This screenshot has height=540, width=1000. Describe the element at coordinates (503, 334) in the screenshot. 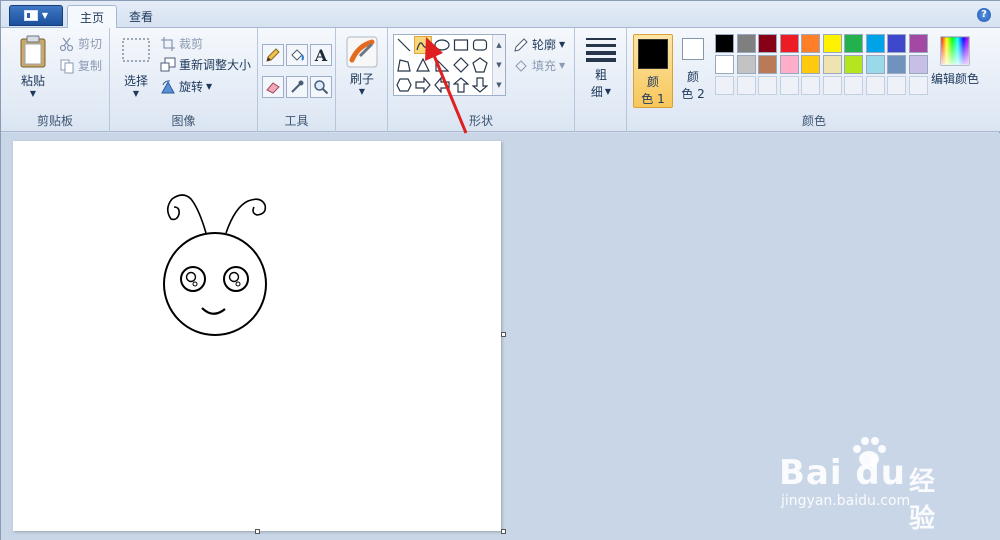

I see `resize-handle-right` at that location.